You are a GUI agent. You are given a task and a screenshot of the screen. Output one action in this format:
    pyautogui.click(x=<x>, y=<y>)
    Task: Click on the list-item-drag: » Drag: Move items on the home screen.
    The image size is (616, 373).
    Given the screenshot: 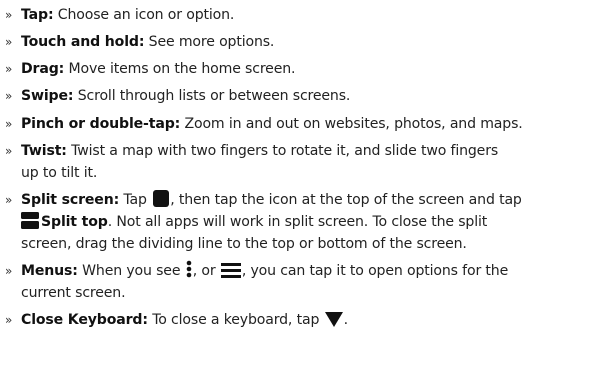 What is the action you would take?
    pyautogui.click(x=308, y=69)
    